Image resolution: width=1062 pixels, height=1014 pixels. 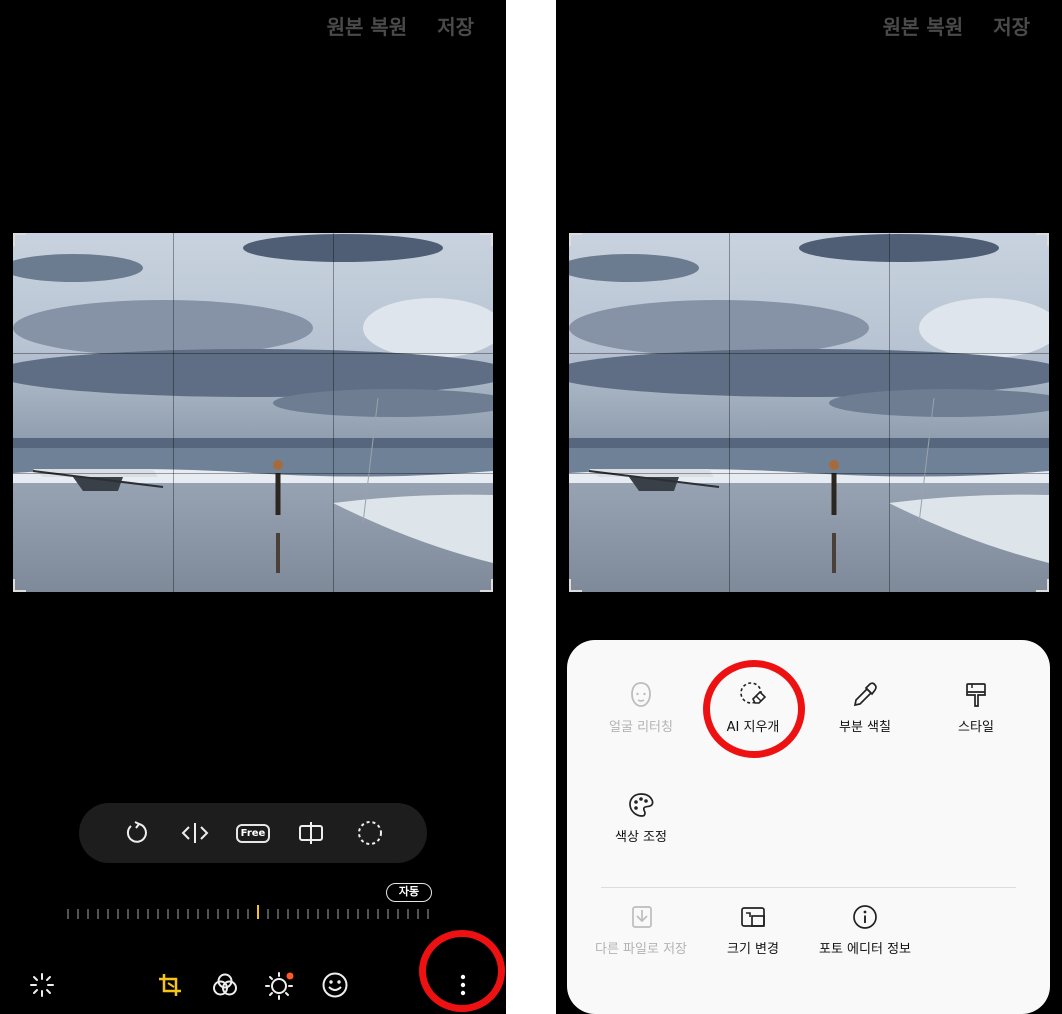 What do you see at coordinates (865, 917) in the screenshot?
I see `info-icon` at bounding box center [865, 917].